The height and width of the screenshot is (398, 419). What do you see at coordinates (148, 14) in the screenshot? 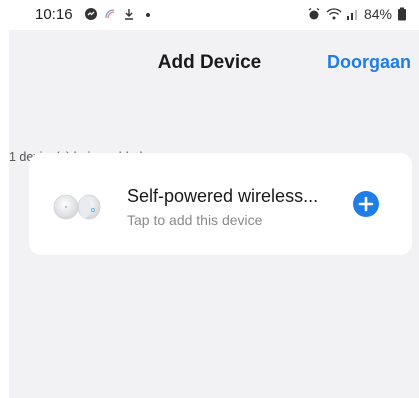
I see `dot-icon` at bounding box center [148, 14].